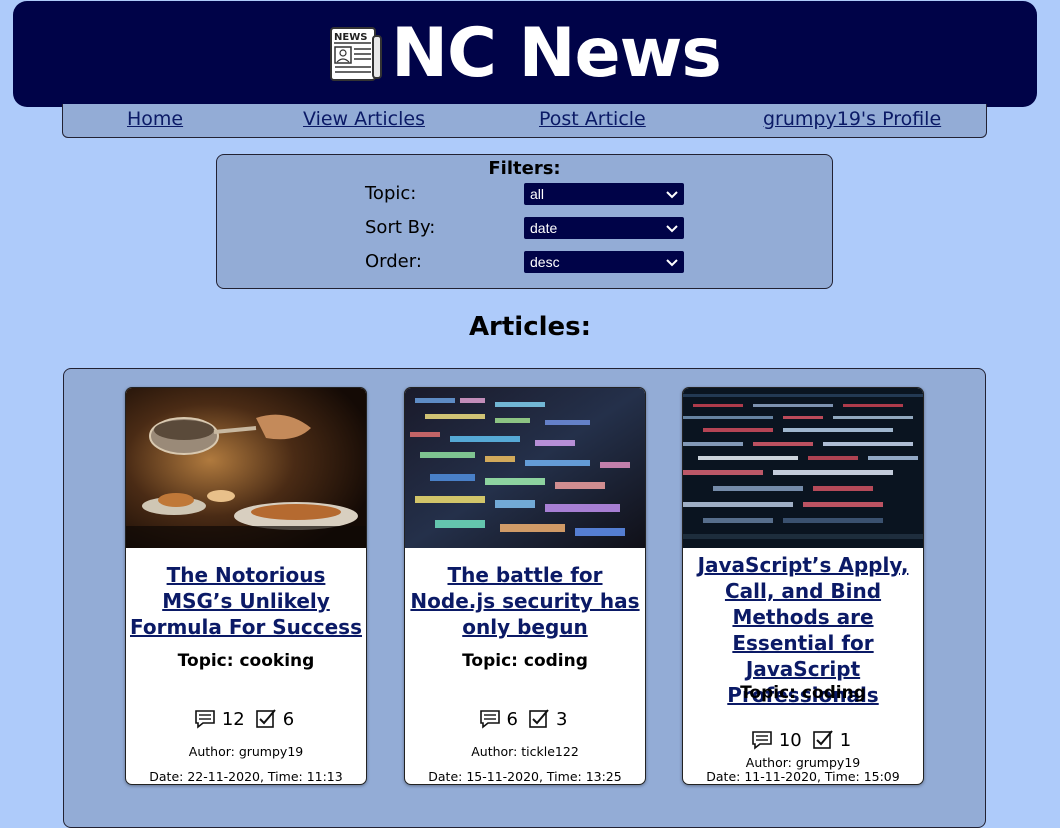 The image size is (1060, 828). What do you see at coordinates (803, 468) in the screenshot?
I see `article-image-terminal` at bounding box center [803, 468].